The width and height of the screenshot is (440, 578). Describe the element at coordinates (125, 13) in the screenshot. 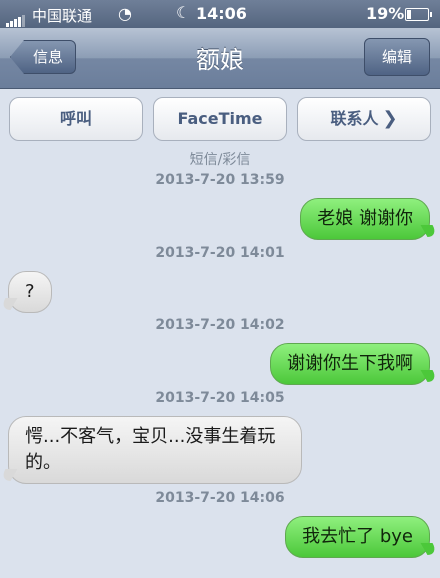

I see `wifi-icon: ◔` at that location.